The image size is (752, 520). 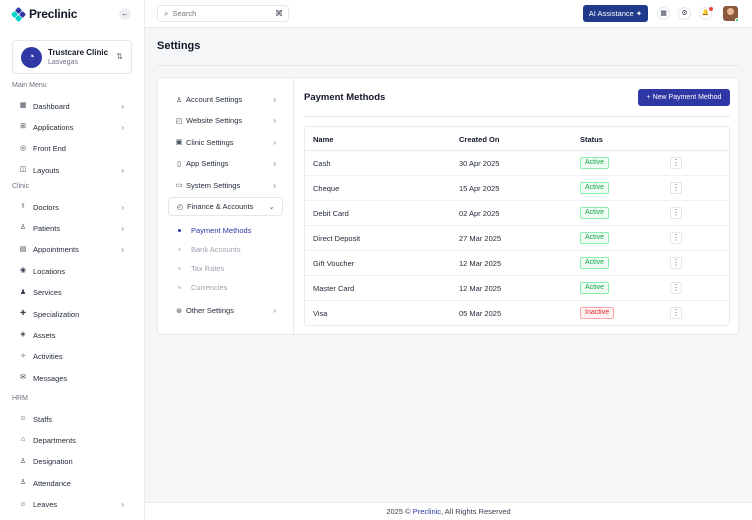 What do you see at coordinates (46, 170) in the screenshot?
I see `sidebar-item-label: Layouts` at bounding box center [46, 170].